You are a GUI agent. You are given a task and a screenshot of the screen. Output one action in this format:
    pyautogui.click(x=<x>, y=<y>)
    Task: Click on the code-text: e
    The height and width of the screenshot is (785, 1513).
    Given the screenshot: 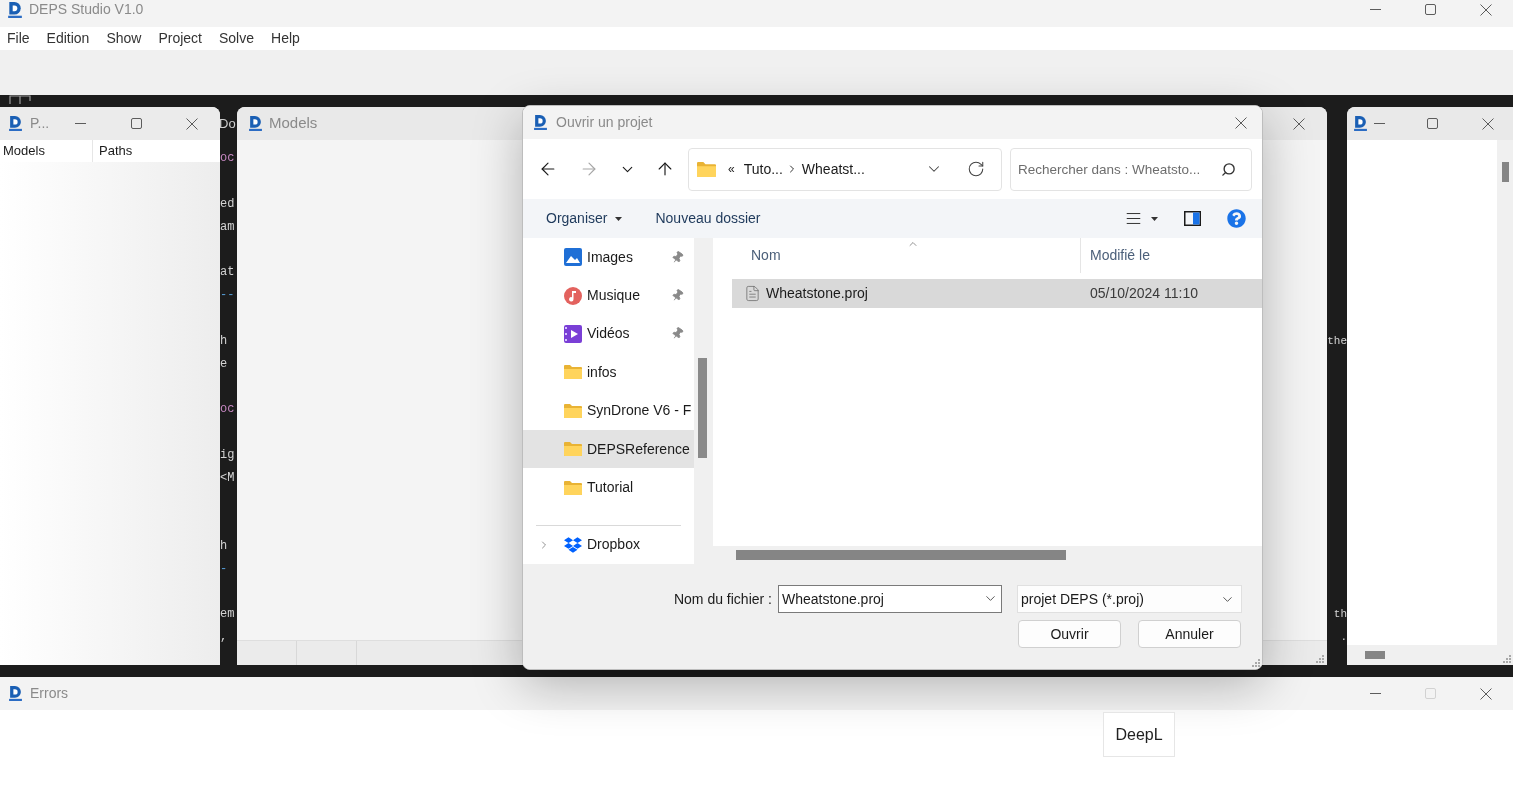 What is the action you would take?
    pyautogui.click(x=224, y=364)
    